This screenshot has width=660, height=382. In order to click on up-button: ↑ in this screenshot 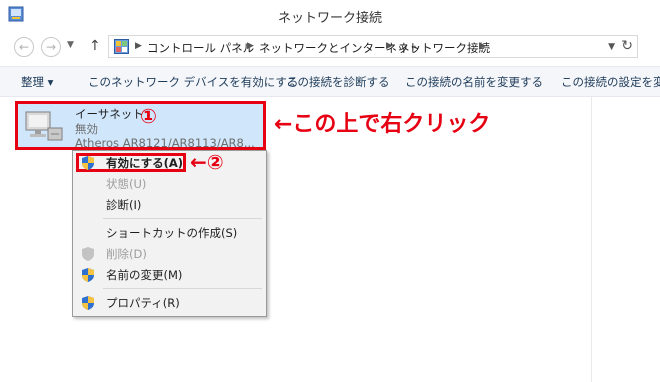, I will do `click(95, 46)`.